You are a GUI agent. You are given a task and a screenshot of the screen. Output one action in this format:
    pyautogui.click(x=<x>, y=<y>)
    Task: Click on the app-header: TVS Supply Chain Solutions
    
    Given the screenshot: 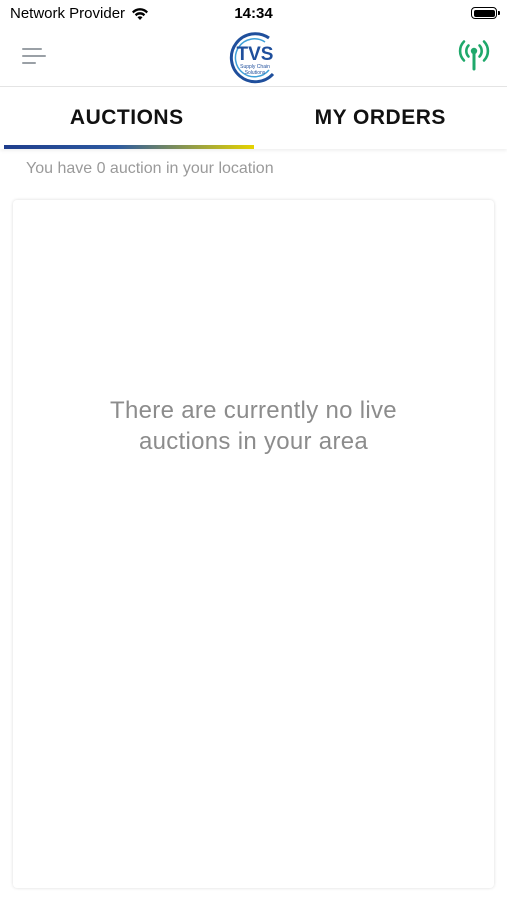 What is the action you would take?
    pyautogui.click(x=253, y=57)
    